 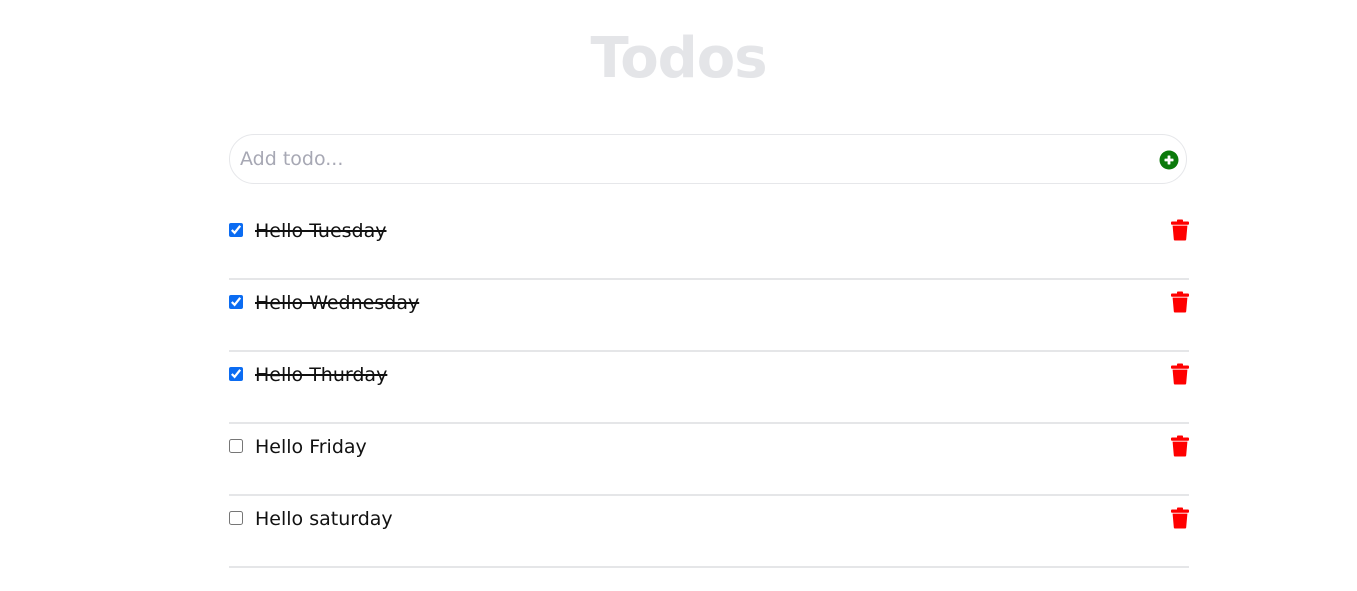 I want to click on page-title: Todos, so click(x=678, y=58).